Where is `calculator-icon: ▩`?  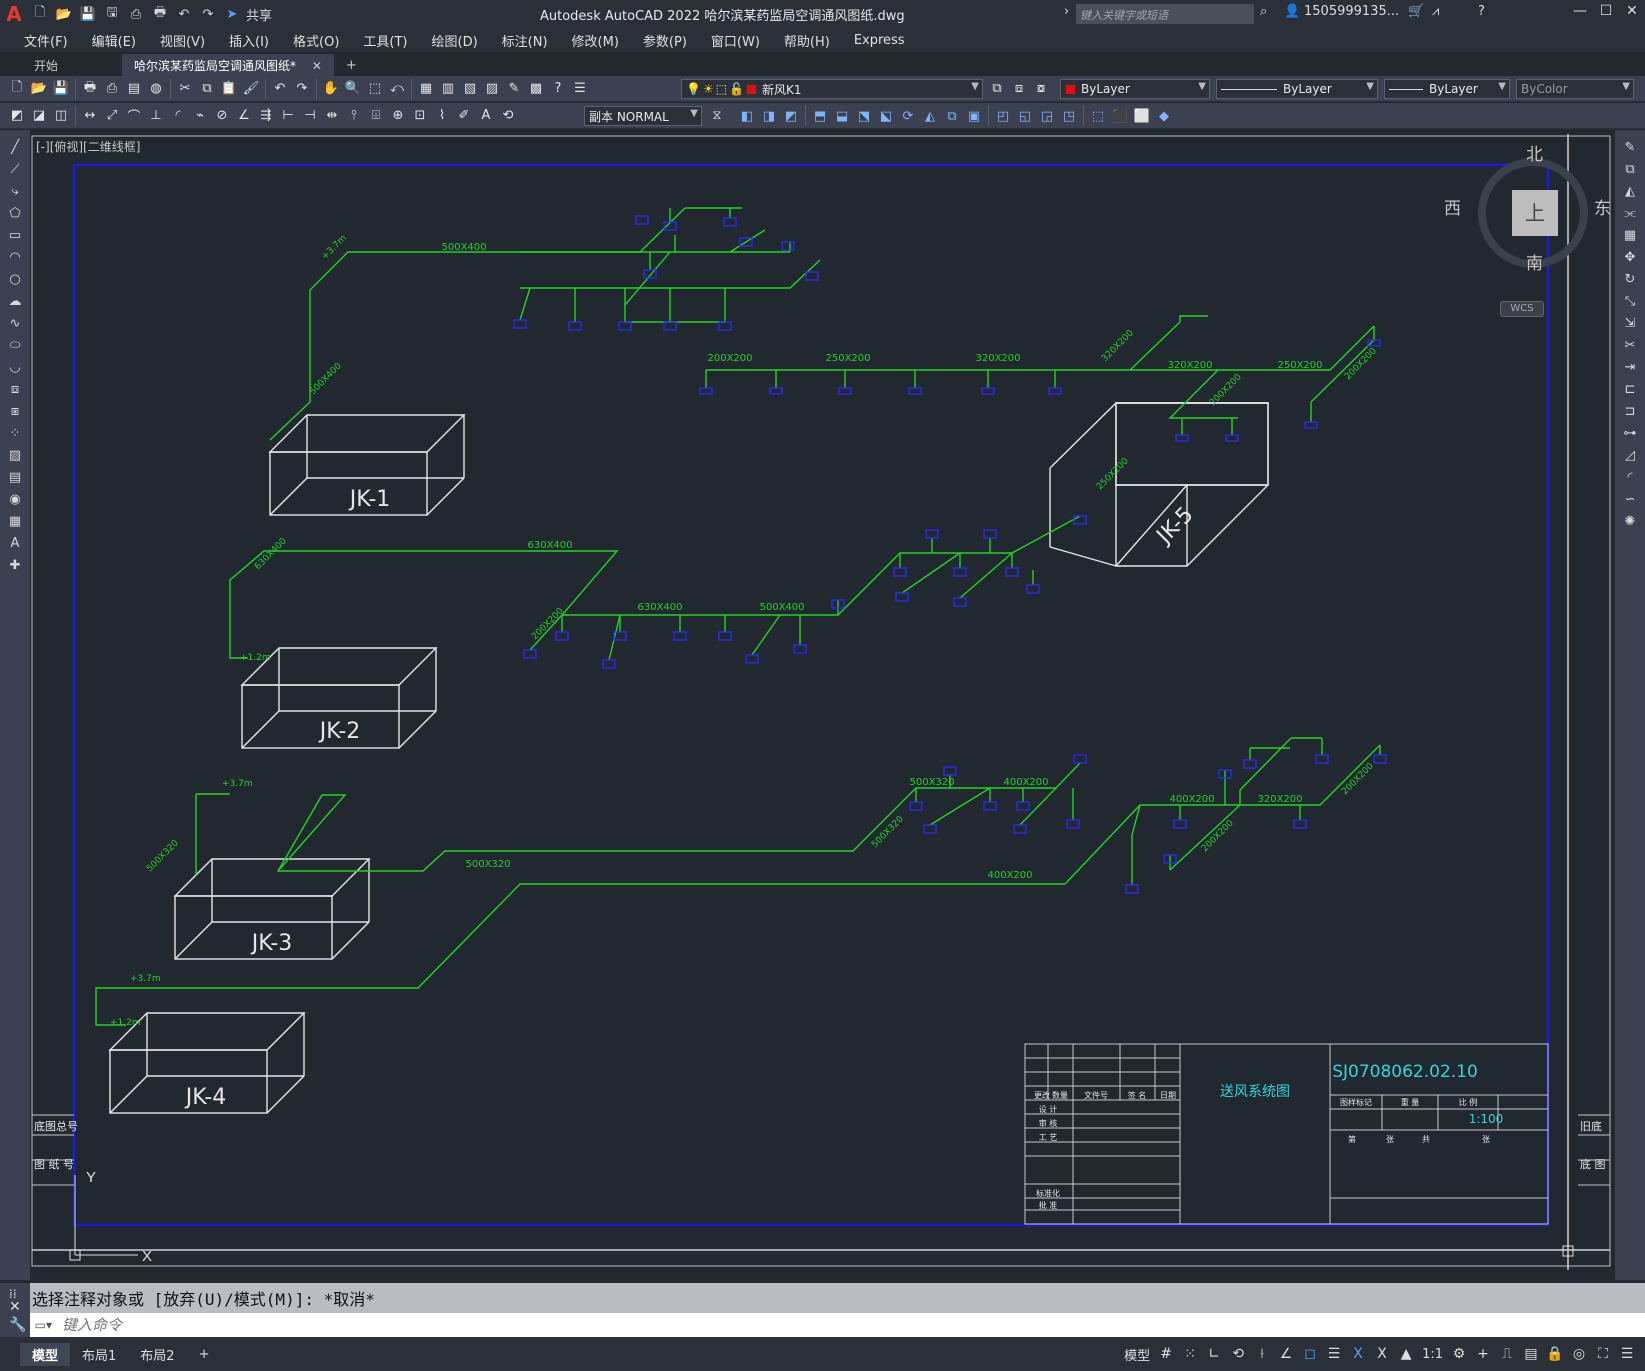 calculator-icon: ▩ is located at coordinates (536, 89).